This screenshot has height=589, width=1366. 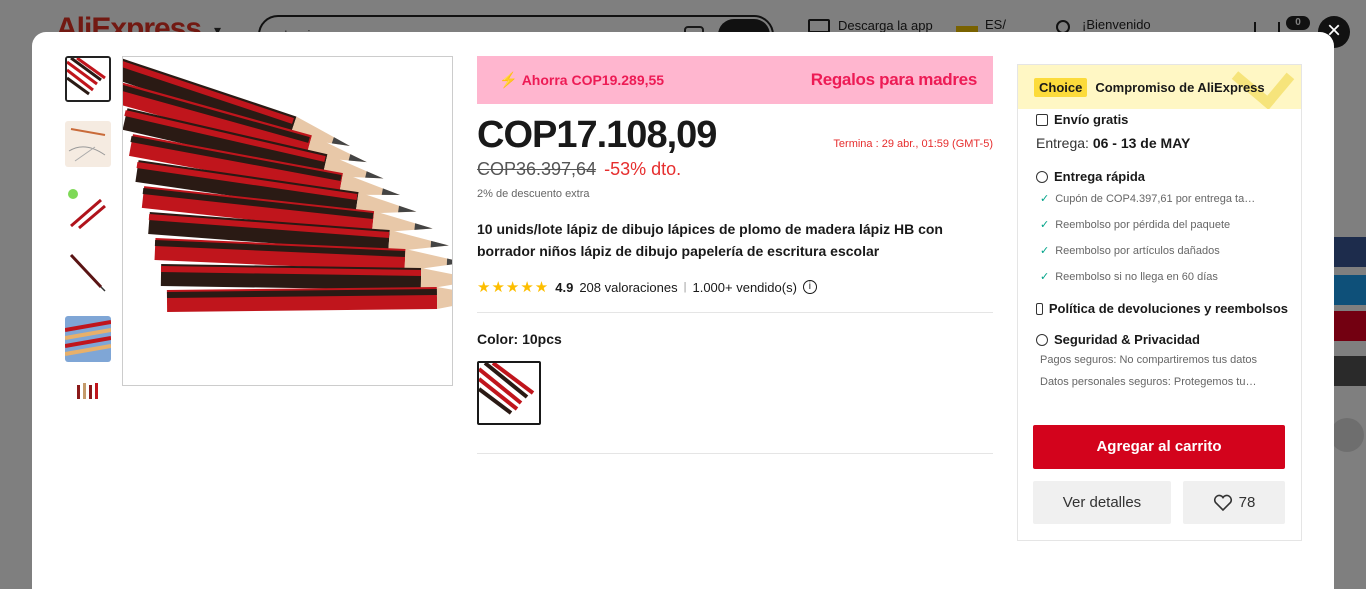 I want to click on thumbnail-list, so click(x=89, y=238).